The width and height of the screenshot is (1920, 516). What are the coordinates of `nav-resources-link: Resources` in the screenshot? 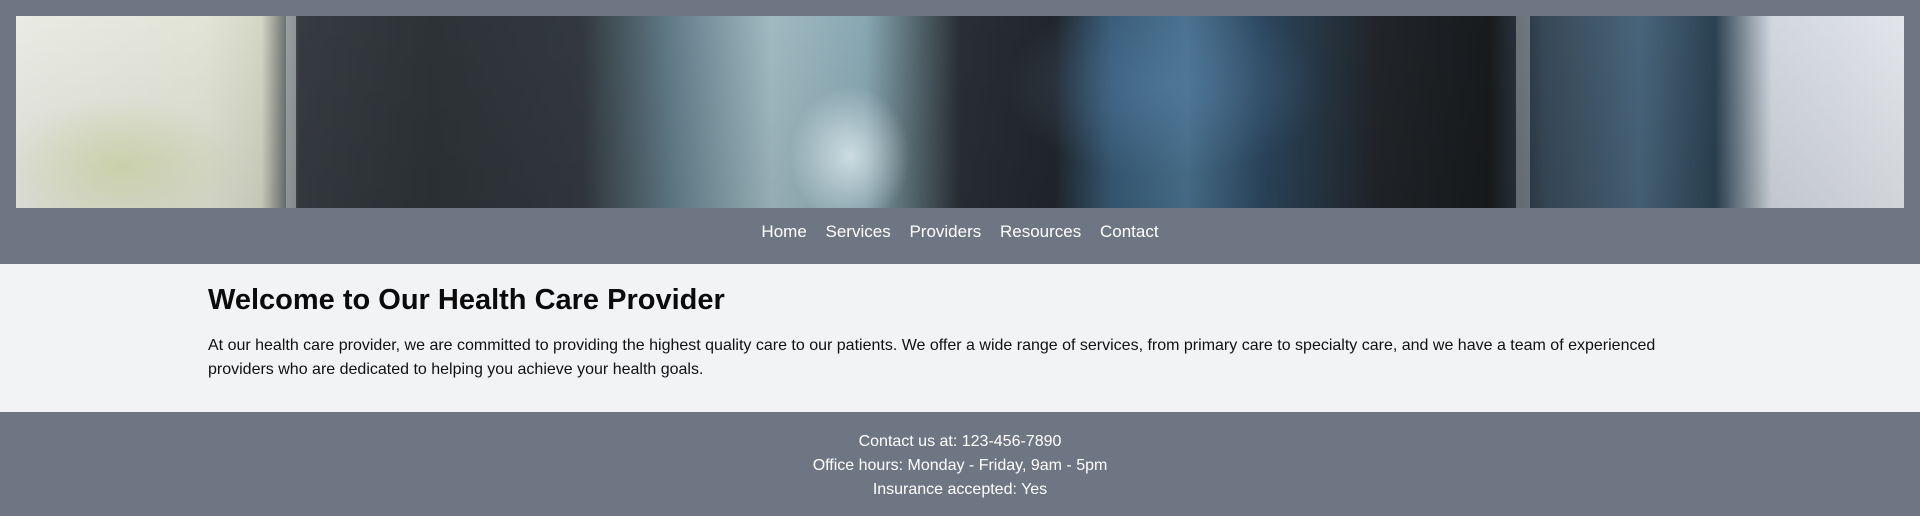 It's located at (1040, 232).